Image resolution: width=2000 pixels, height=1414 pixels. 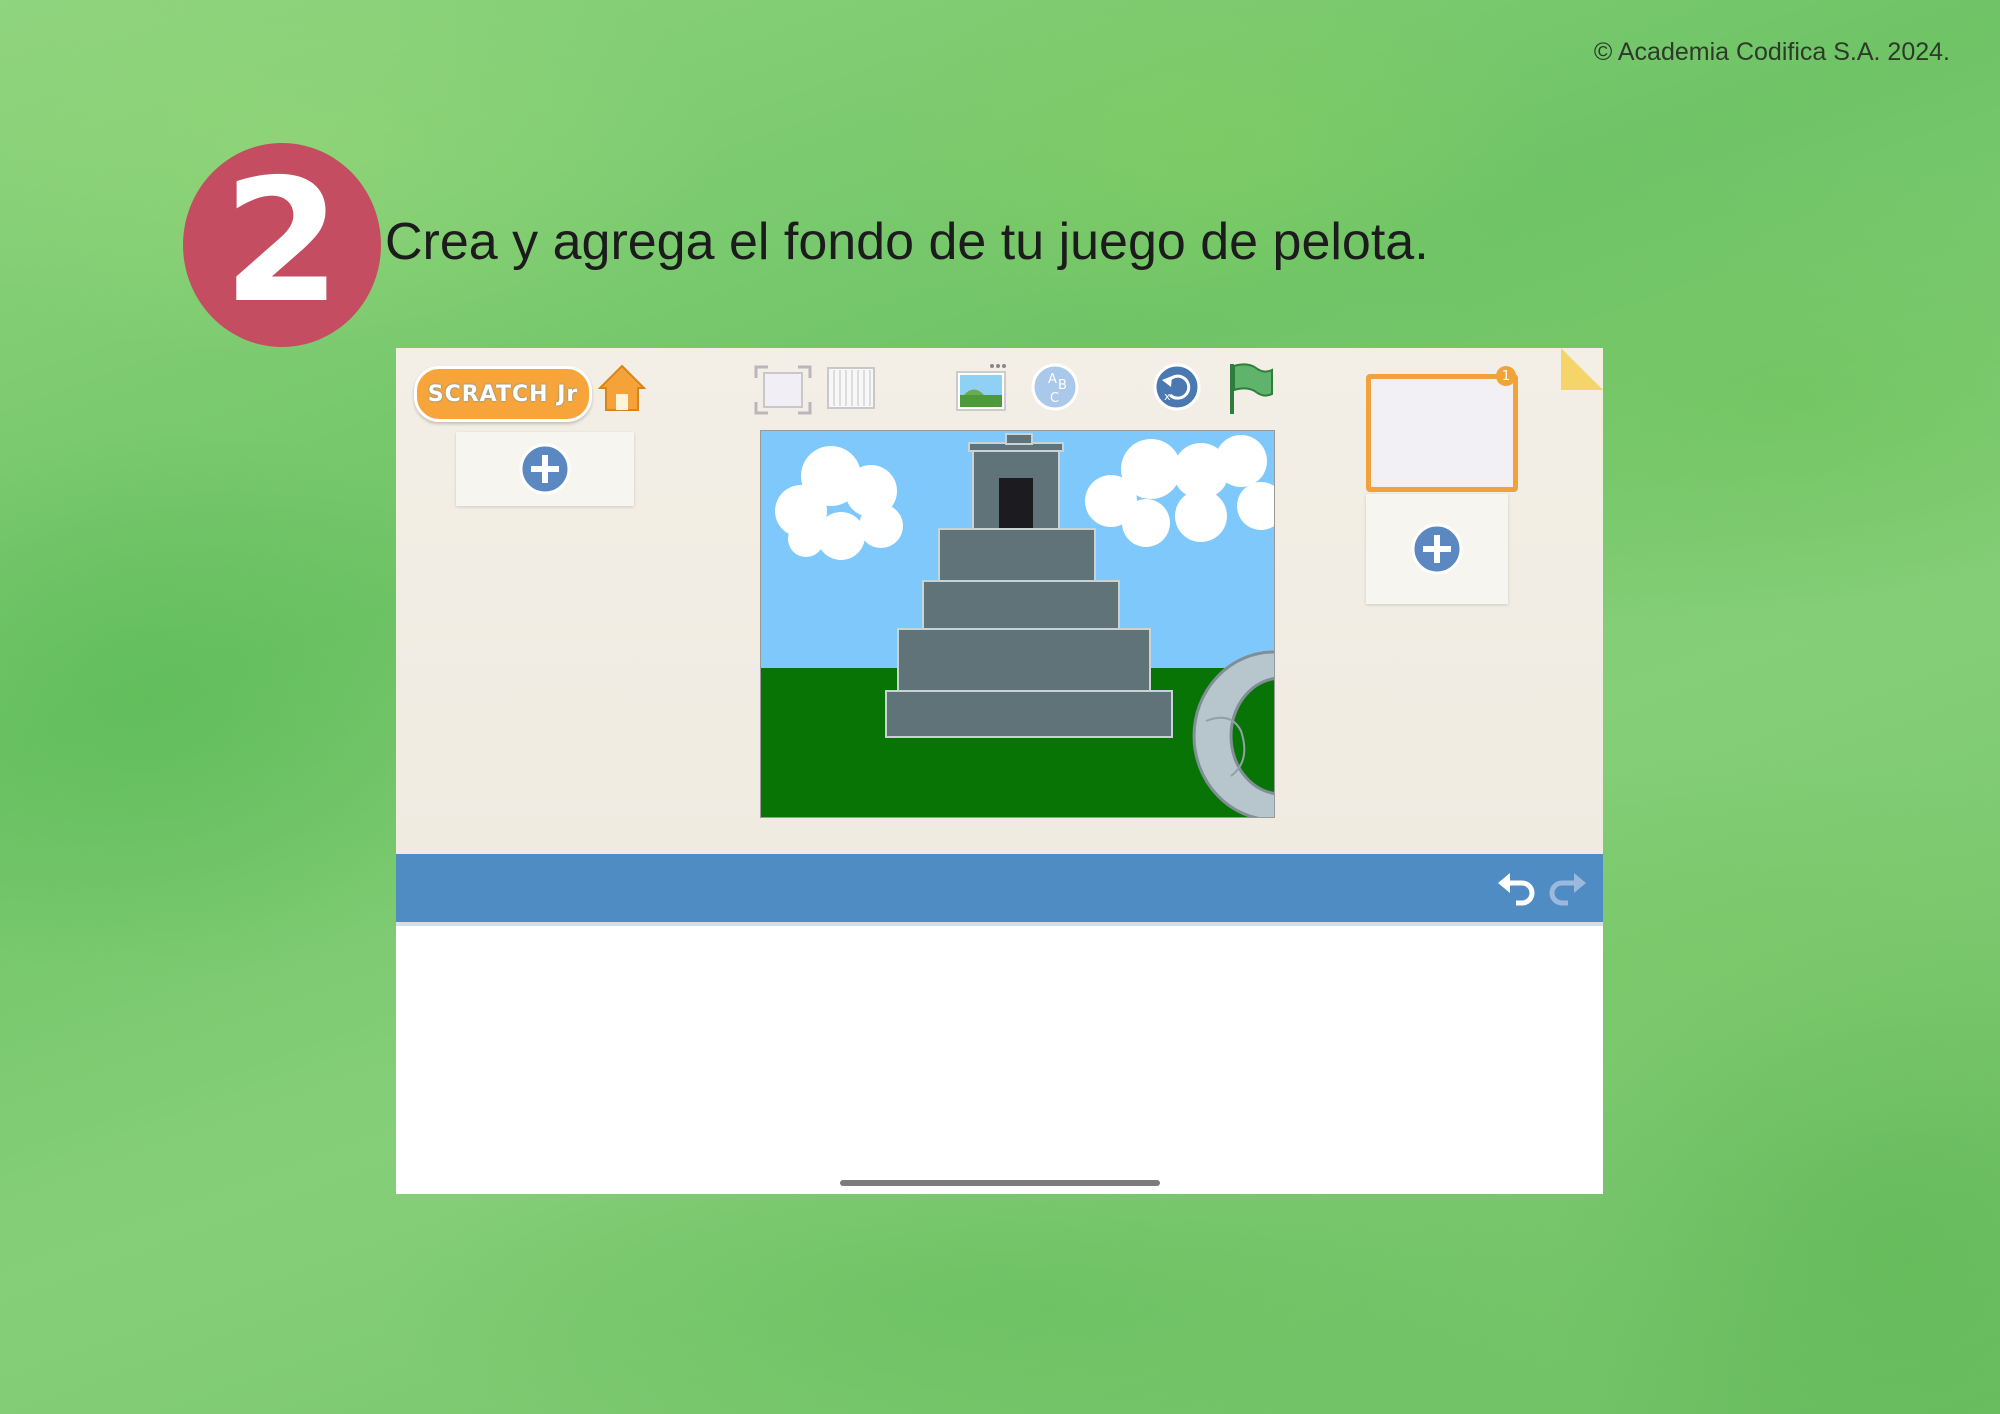 I want to click on step-number-badge: 2, so click(x=282, y=245).